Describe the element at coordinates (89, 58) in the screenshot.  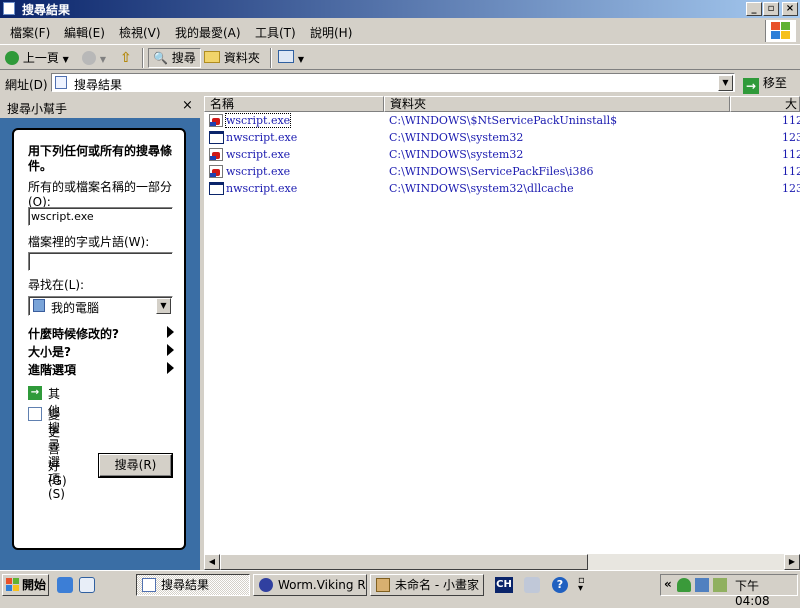
I see `forward-arrow-icon` at that location.